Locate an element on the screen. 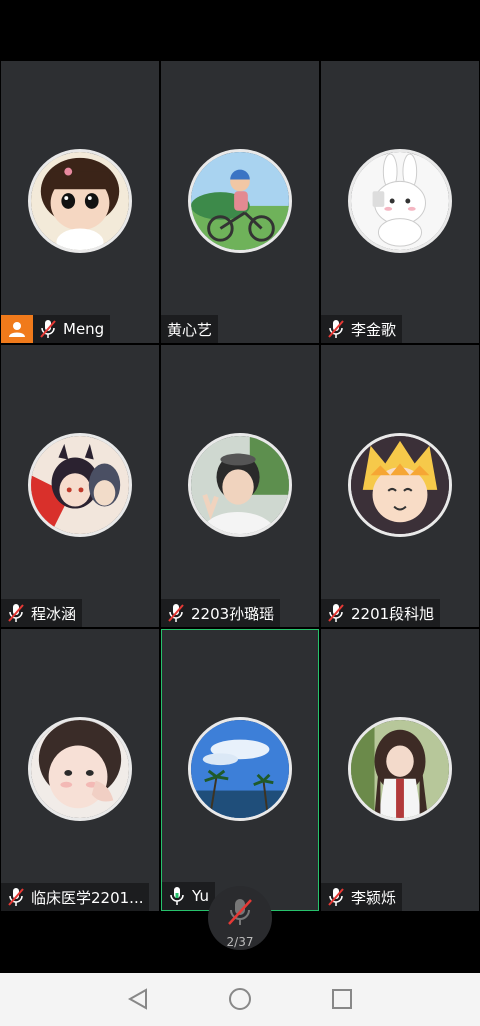 The image size is (480, 1026). participant-label: 2203孙璐瑶 is located at coordinates (221, 613).